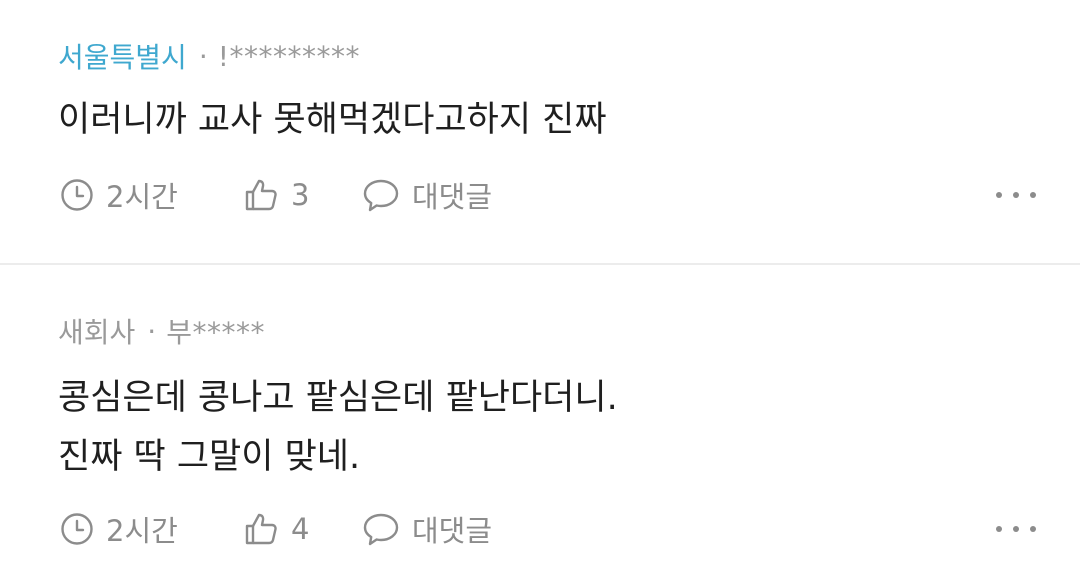 The height and width of the screenshot is (575, 1080). Describe the element at coordinates (300, 529) in the screenshot. I see `like-count: 4` at that location.